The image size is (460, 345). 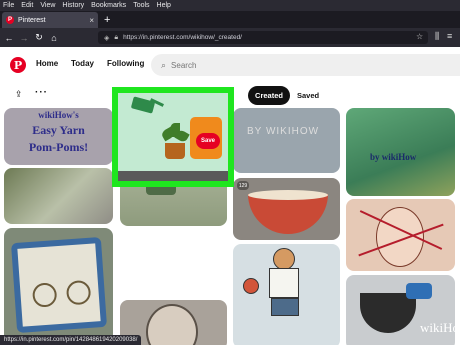 I want to click on leaf-icon, so click(x=182, y=136).